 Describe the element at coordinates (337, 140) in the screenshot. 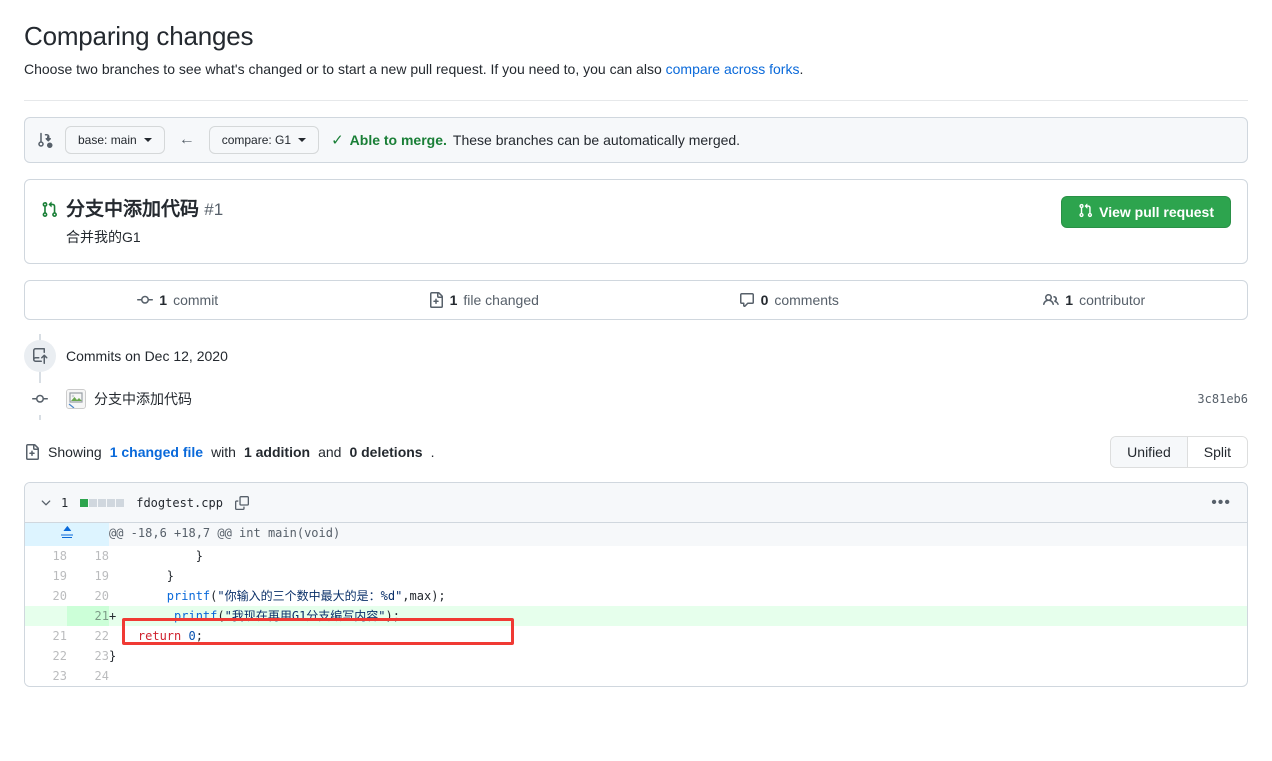

I see `check-icon: ✓` at that location.